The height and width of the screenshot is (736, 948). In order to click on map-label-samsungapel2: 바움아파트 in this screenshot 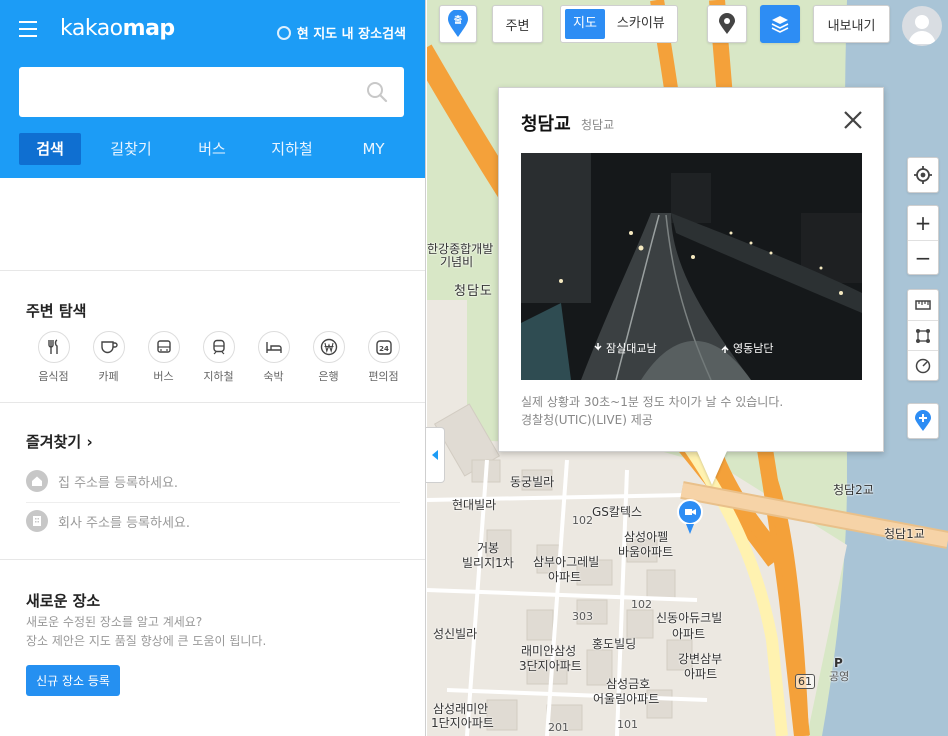, I will do `click(645, 552)`.